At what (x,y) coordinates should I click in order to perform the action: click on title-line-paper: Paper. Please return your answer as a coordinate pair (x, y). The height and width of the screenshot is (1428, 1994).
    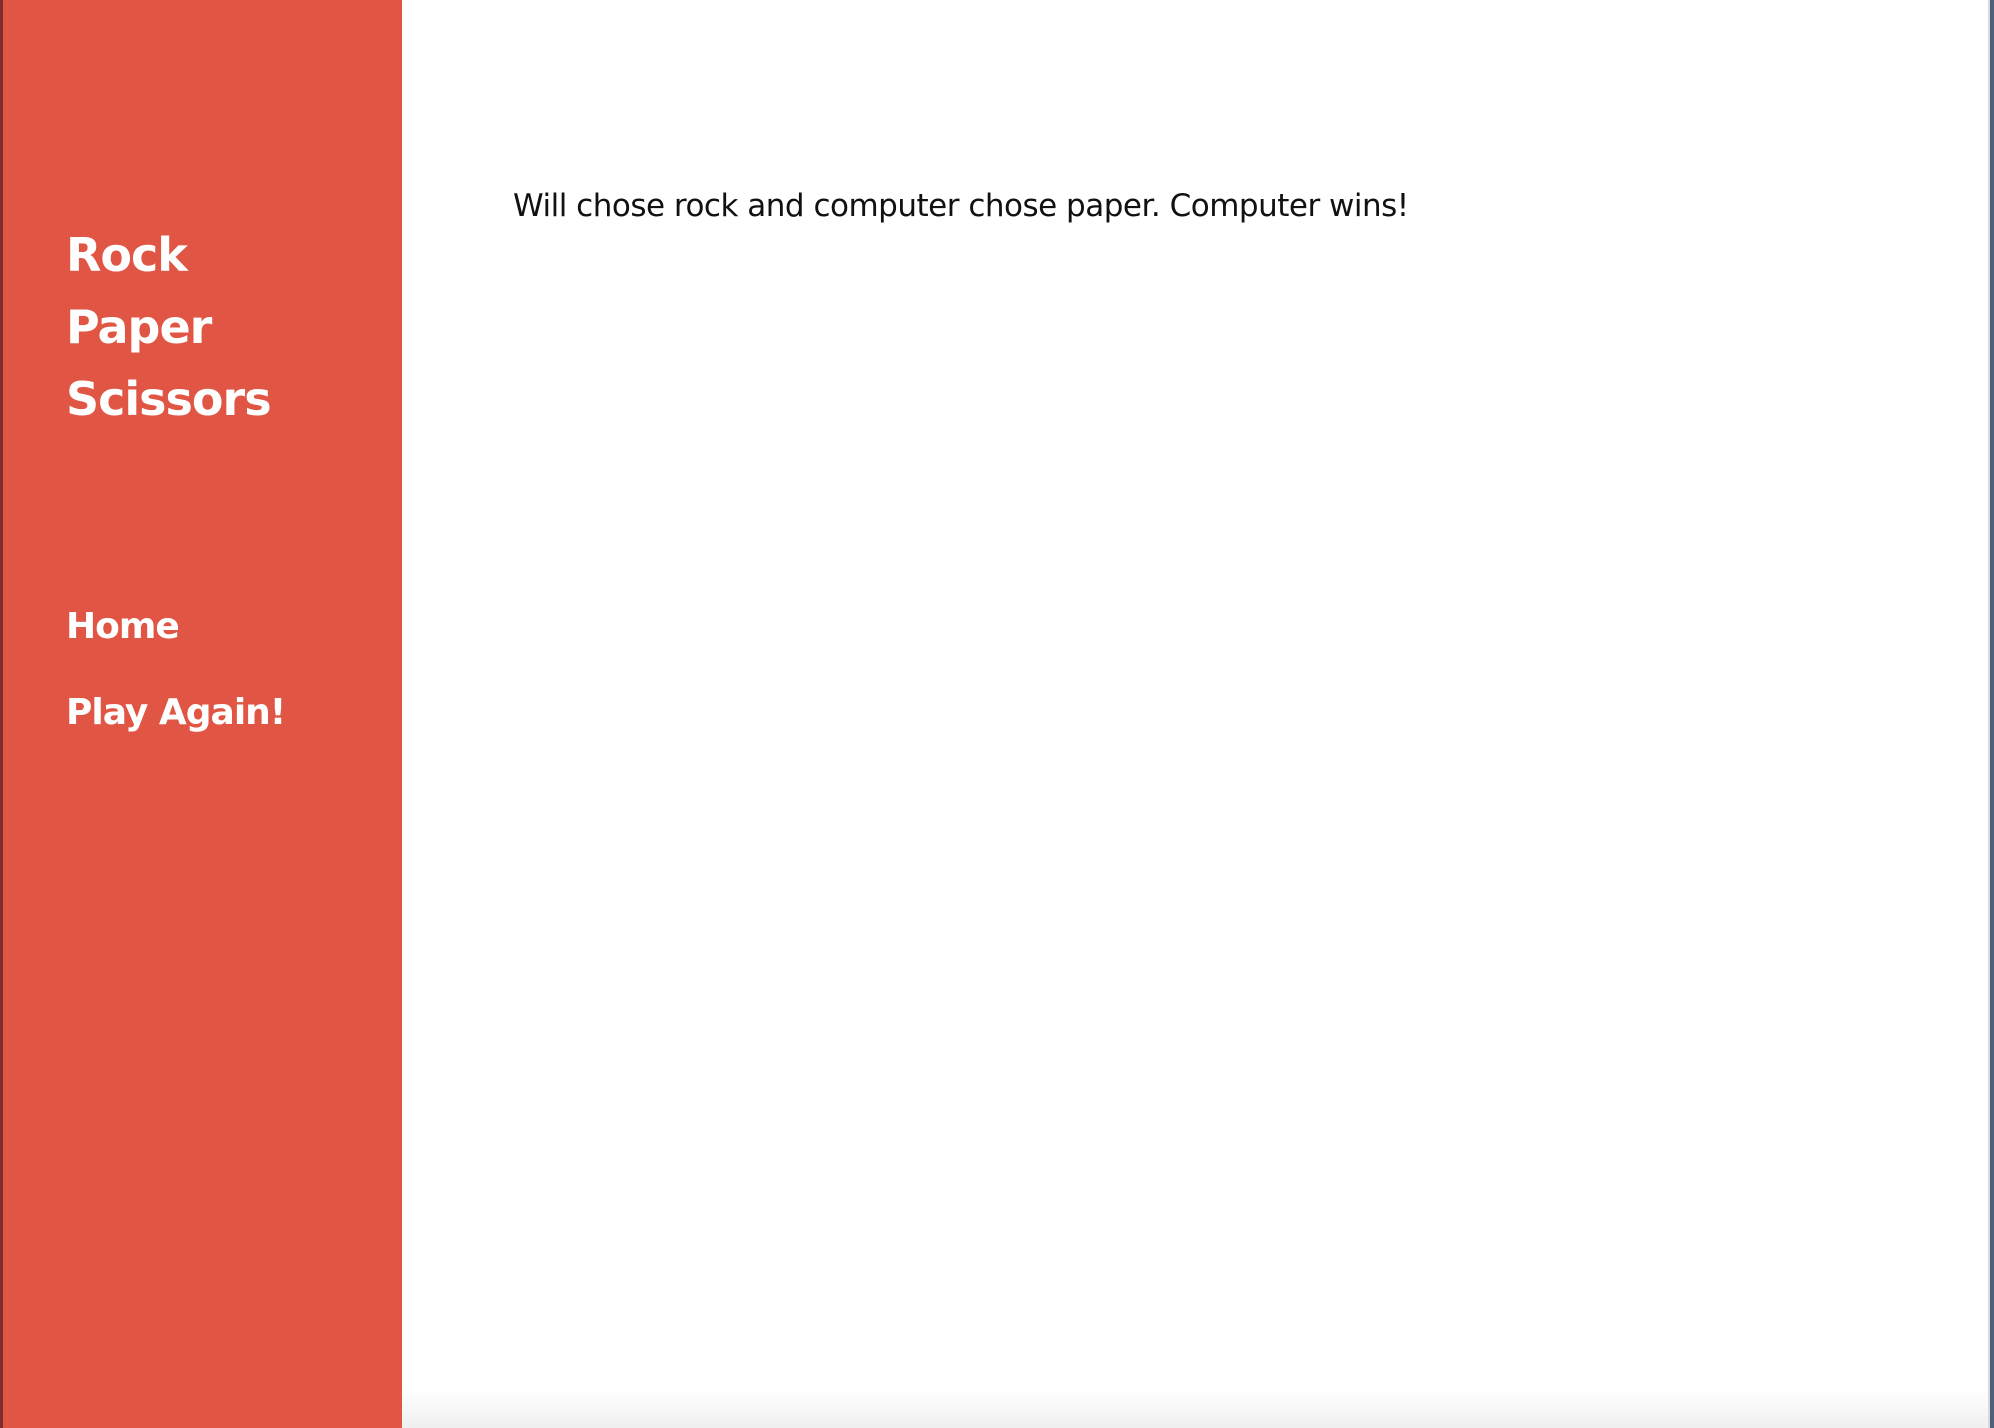
    Looking at the image, I should click on (139, 327).